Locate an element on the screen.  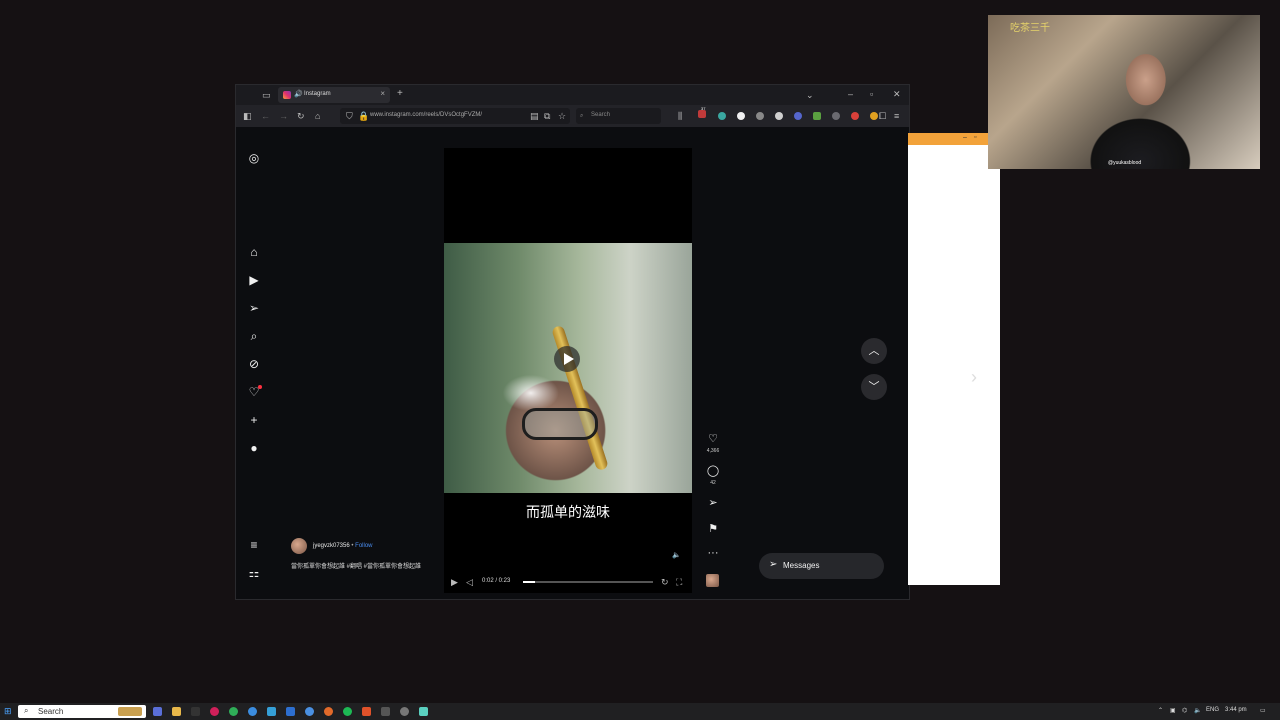
speaker-icon: 🔊 is located at coordinates (298, 94).